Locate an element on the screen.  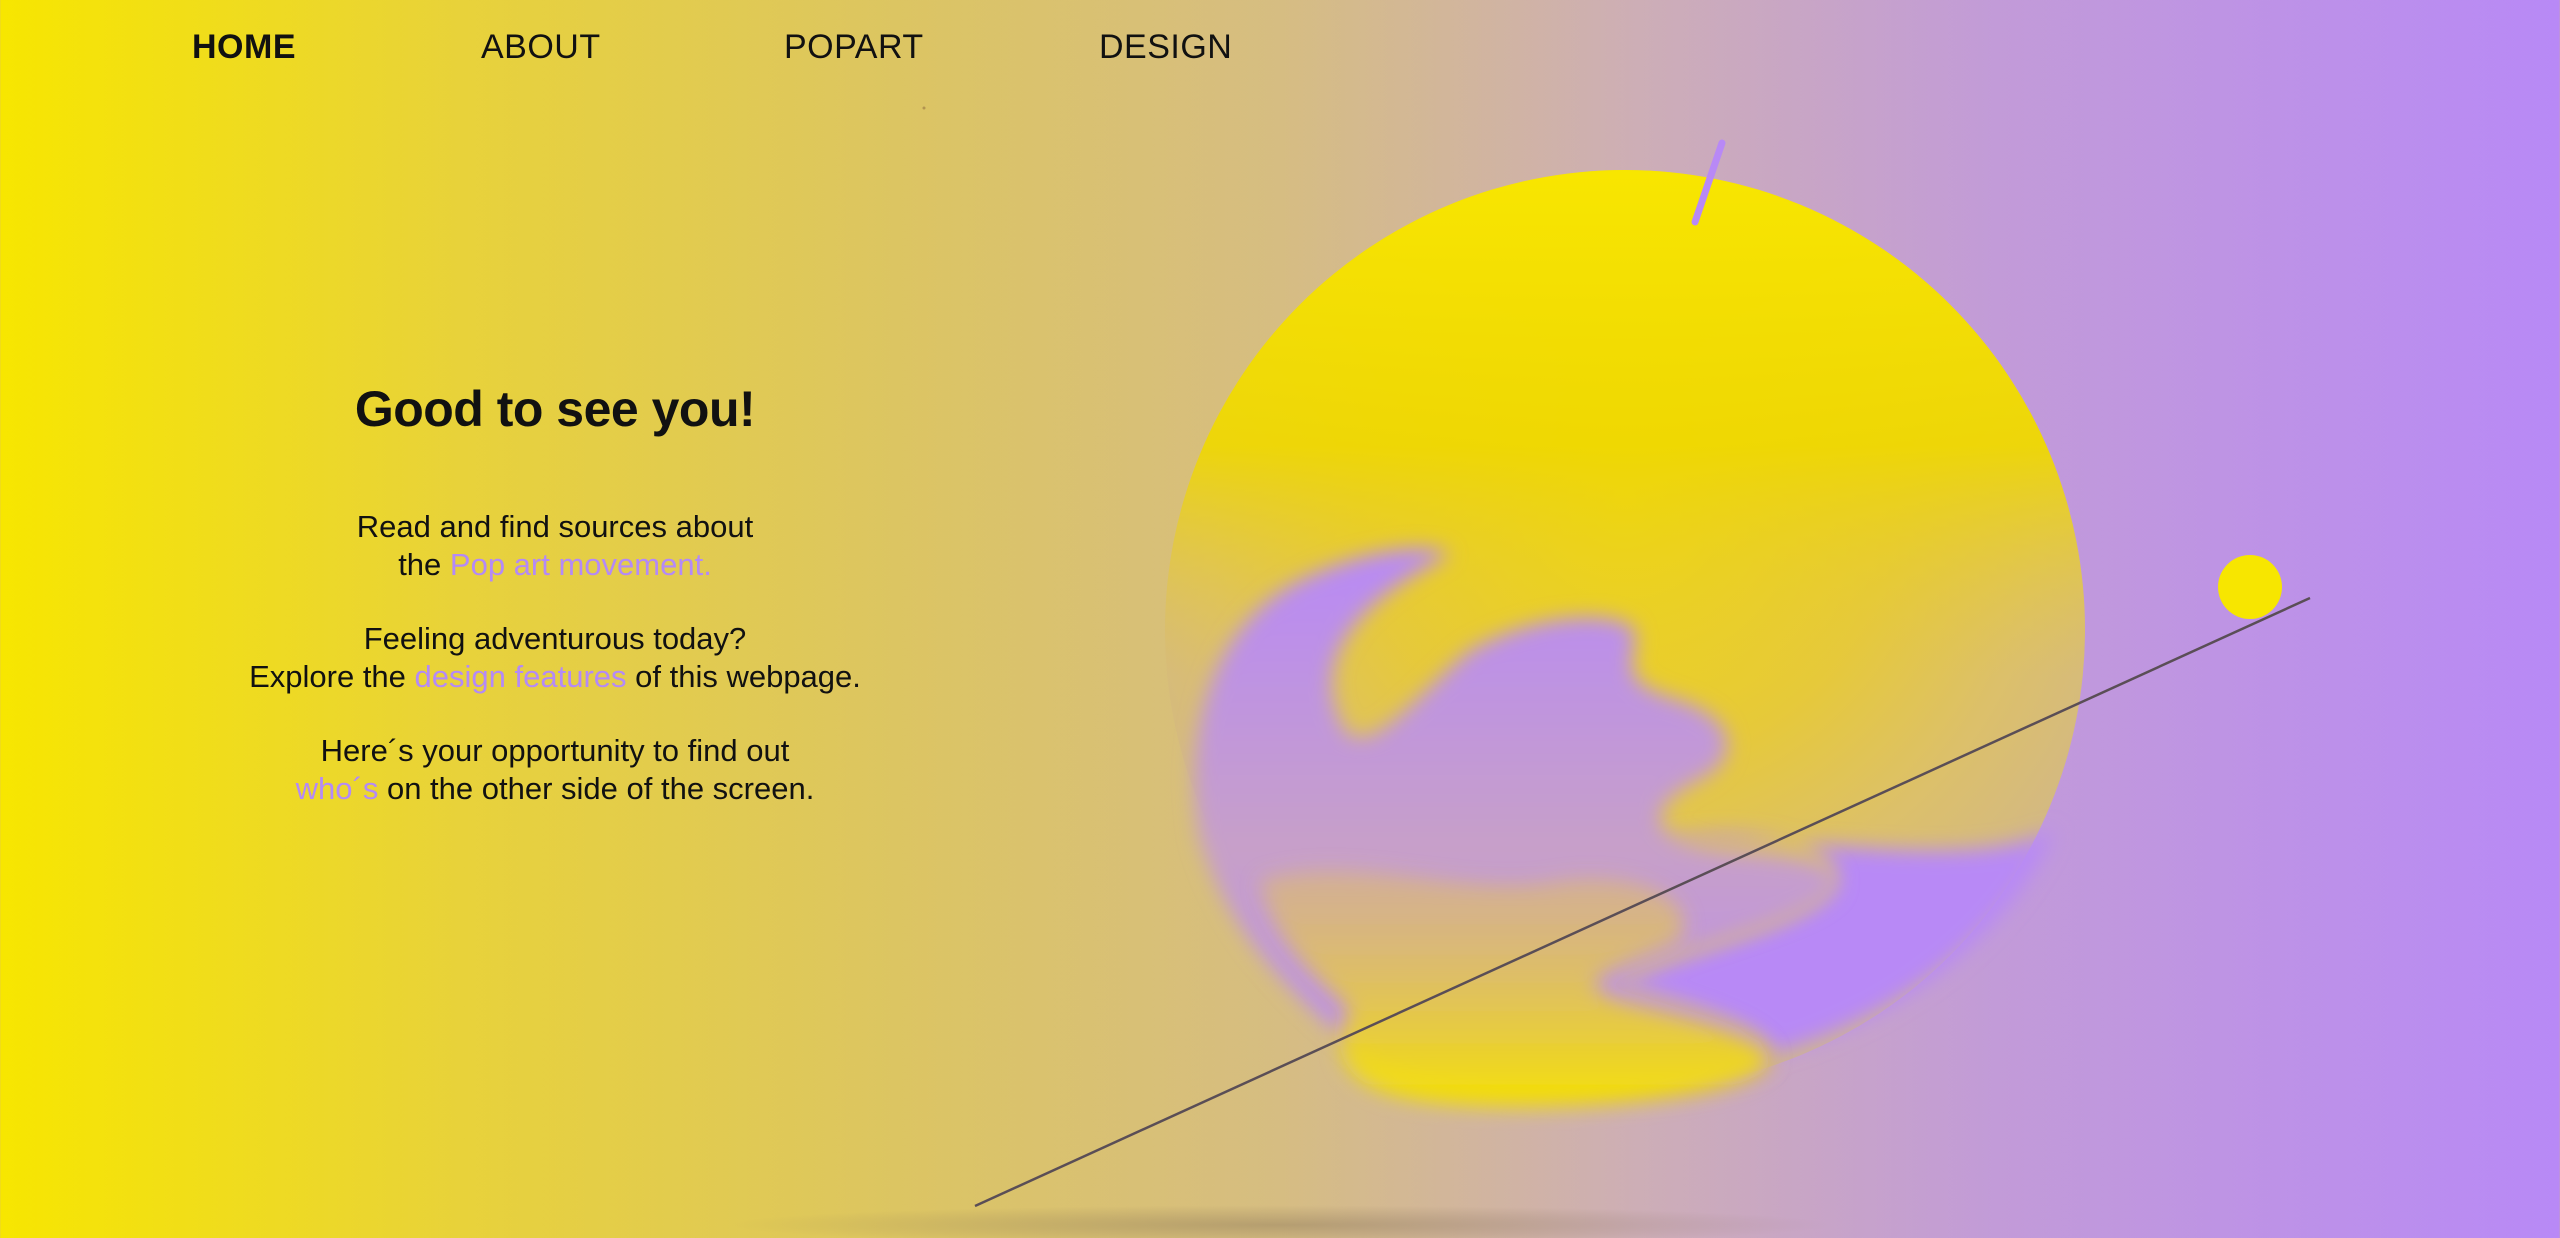
intro-text: Feeling adventurous today? is located at coordinates (555, 638).